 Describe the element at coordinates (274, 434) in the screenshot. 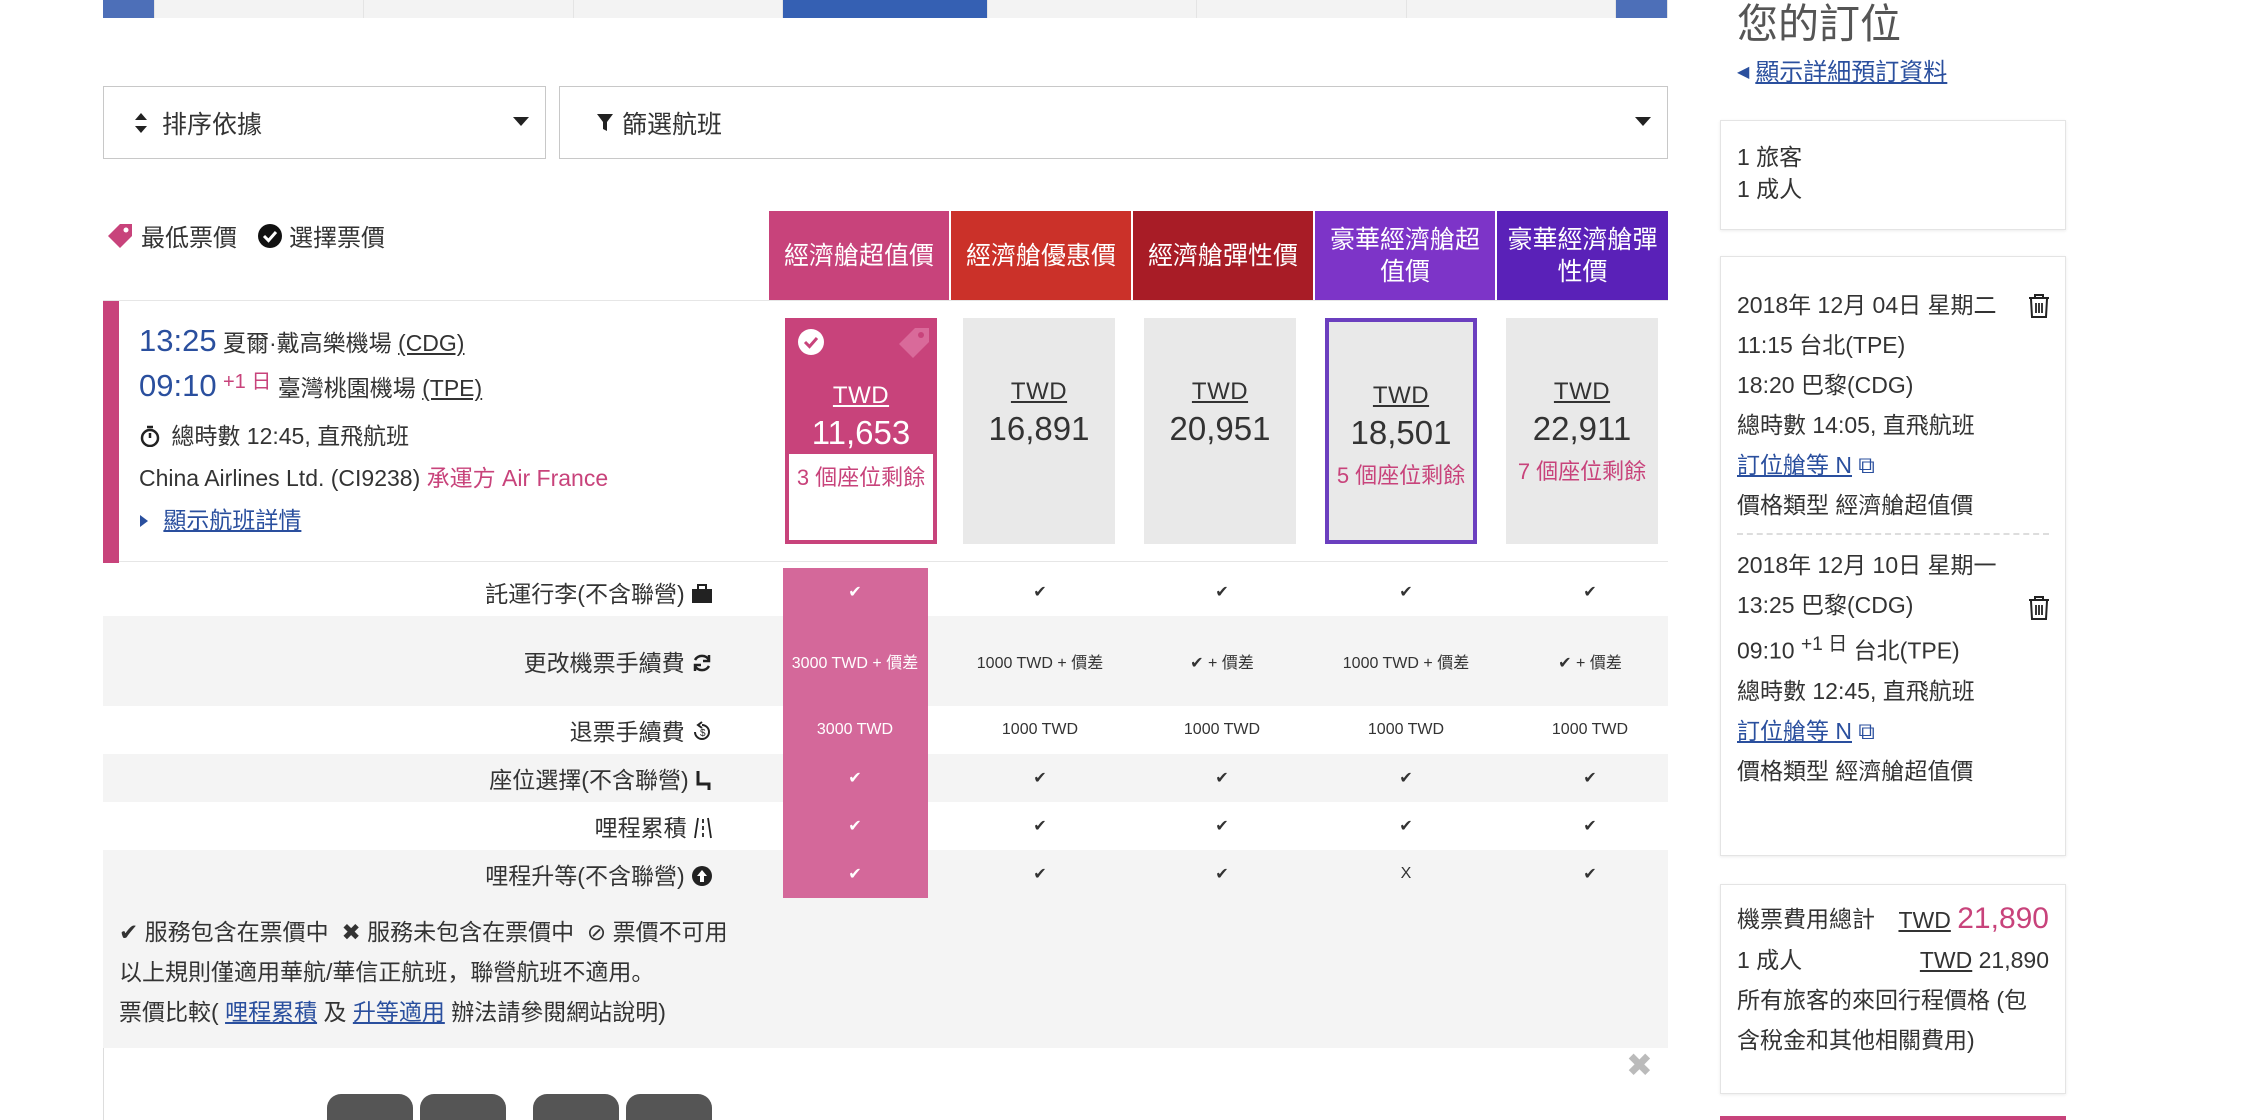

I see `flight-duration-line: 總時數 12:45, 直飛航班` at that location.